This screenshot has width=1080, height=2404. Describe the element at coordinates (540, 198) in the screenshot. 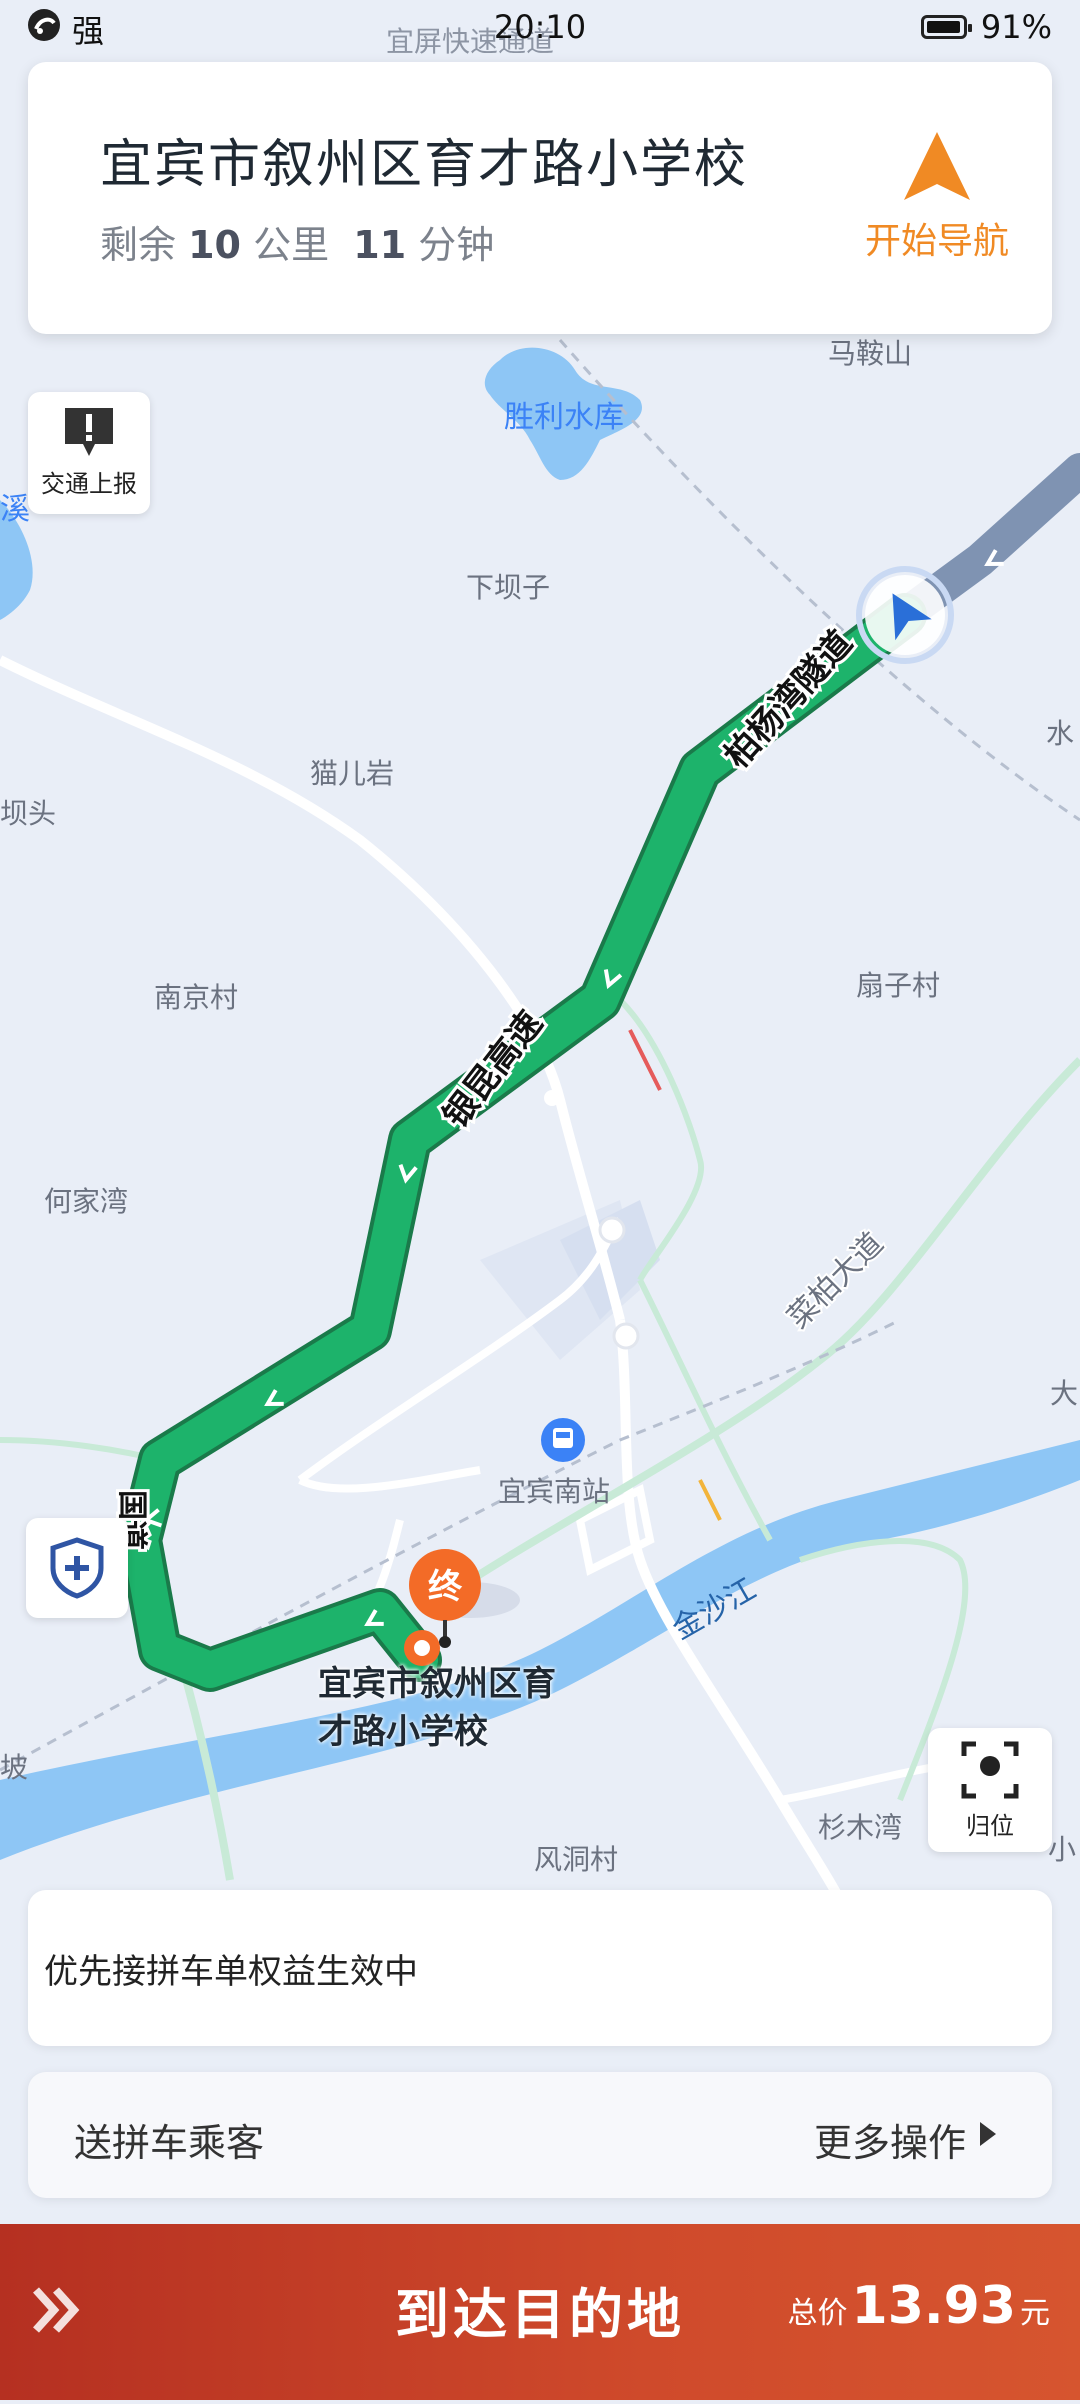

I see `destination-card: 宜宾市叙州区育才路小学校 剩余 10 公里 11 分钟 开始导航` at that location.